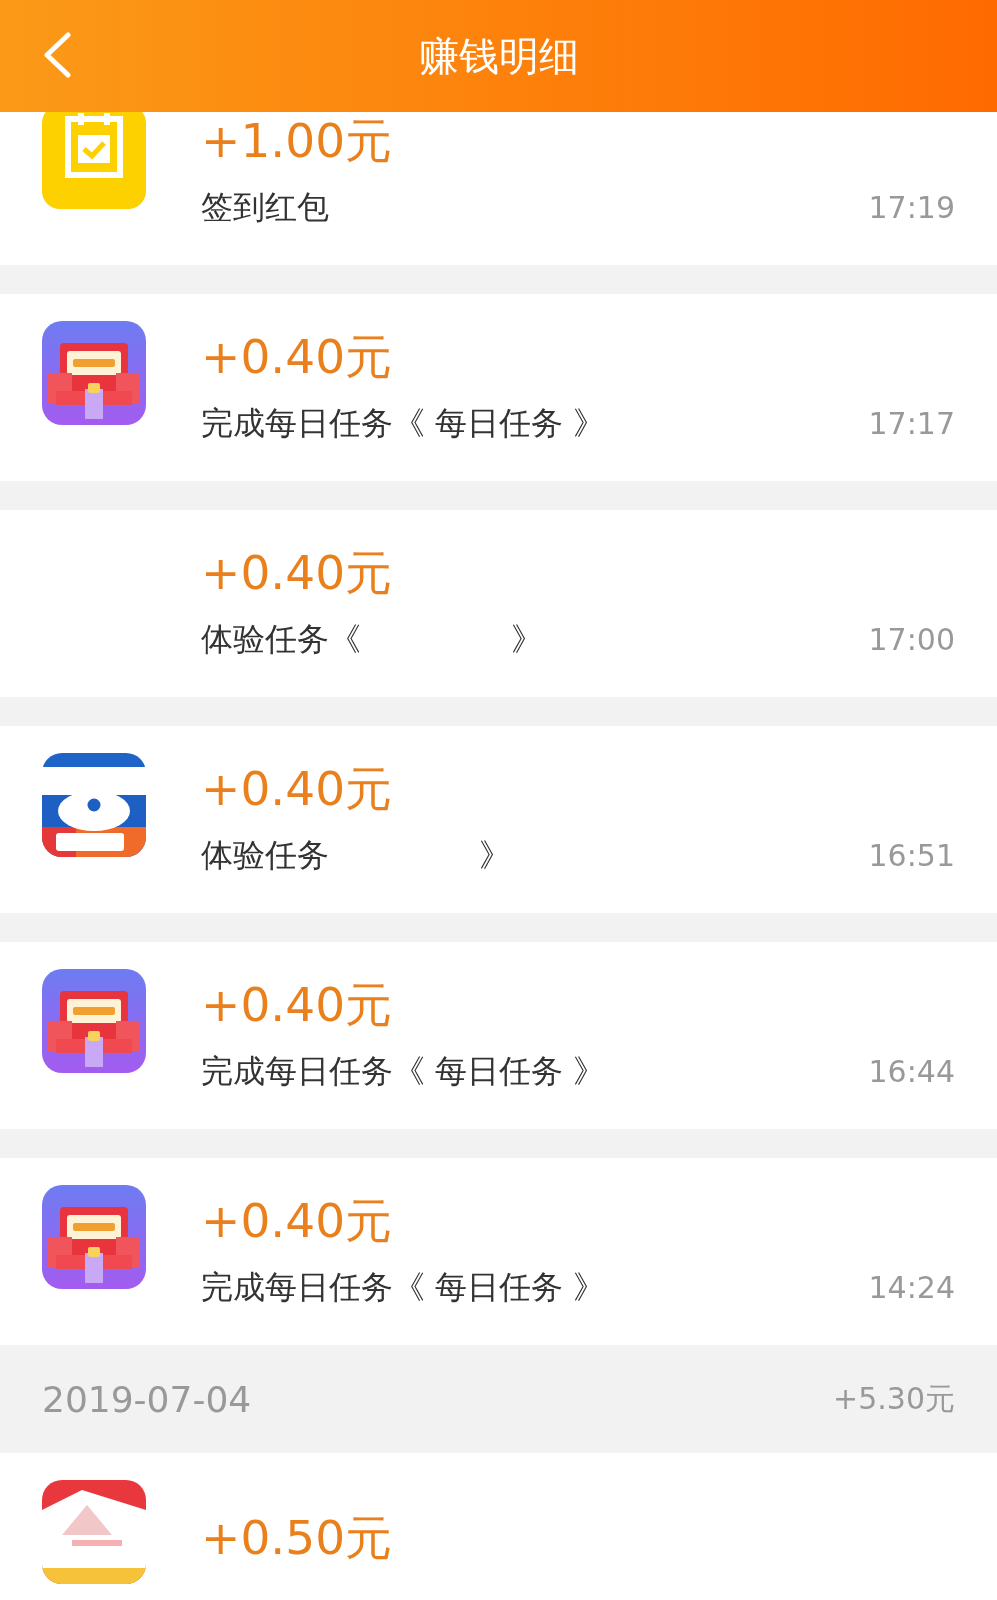 This screenshot has width=997, height=1600. What do you see at coordinates (911, 855) in the screenshot?
I see `time-label: 16:51` at bounding box center [911, 855].